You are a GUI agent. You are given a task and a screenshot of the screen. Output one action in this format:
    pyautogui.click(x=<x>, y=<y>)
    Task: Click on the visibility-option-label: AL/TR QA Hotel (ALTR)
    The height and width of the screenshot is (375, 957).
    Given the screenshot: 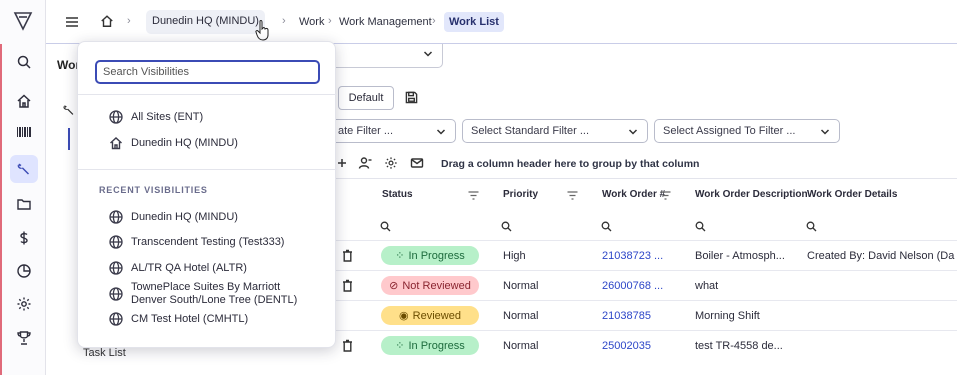 What is the action you would take?
    pyautogui.click(x=189, y=268)
    